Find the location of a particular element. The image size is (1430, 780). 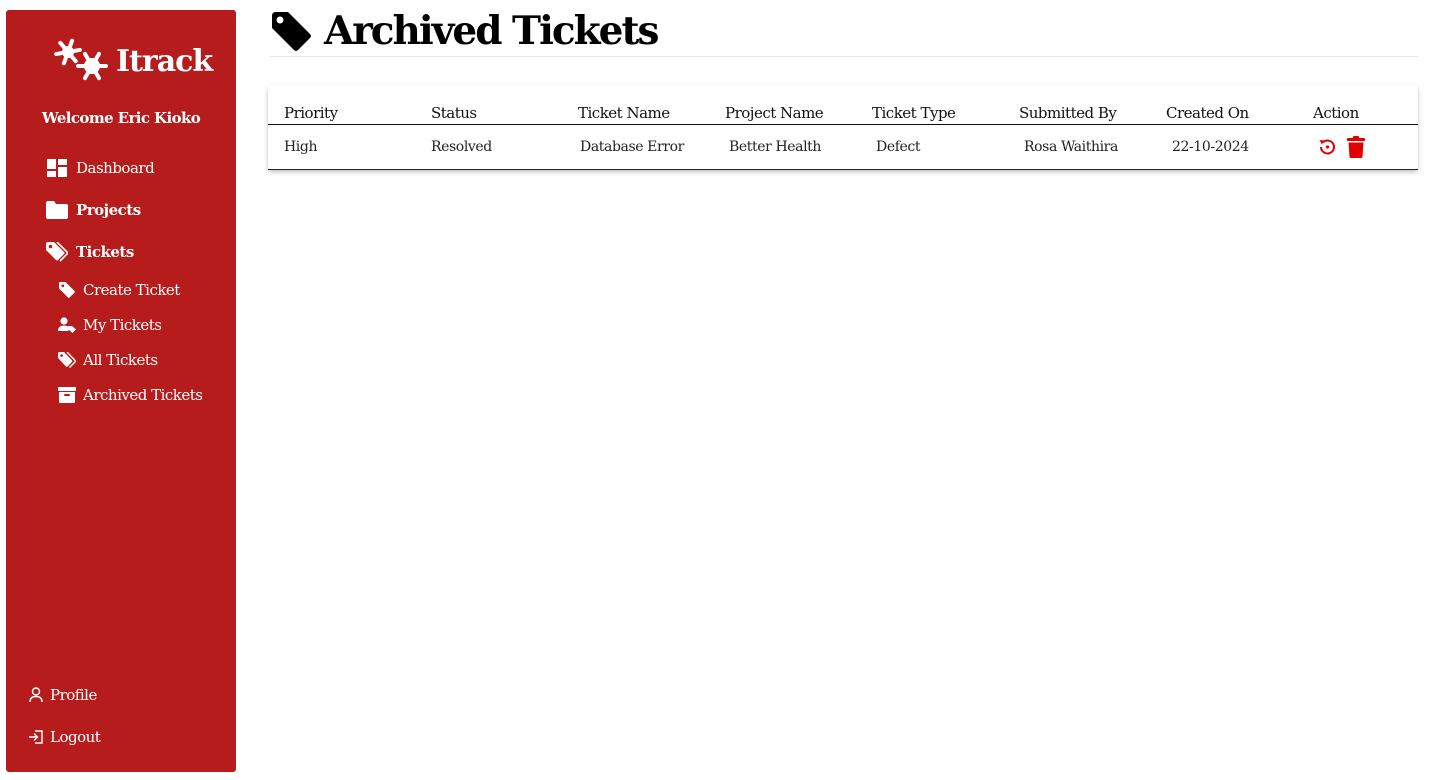

folder-icon is located at coordinates (57, 210).